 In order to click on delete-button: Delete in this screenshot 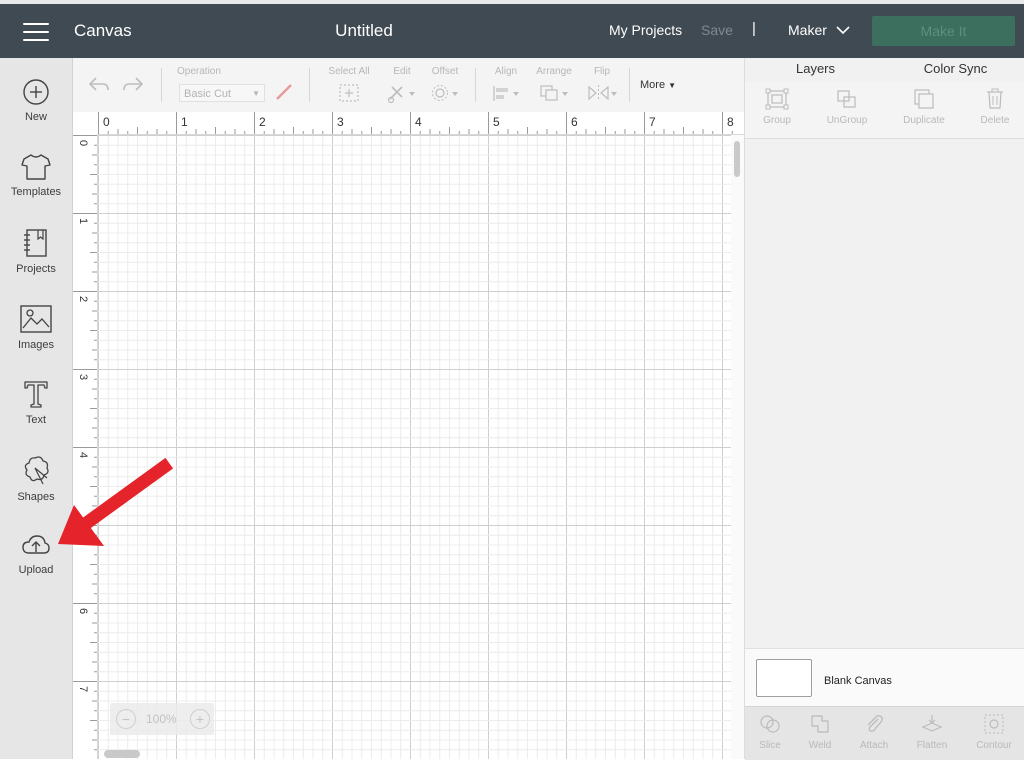, I will do `click(995, 107)`.